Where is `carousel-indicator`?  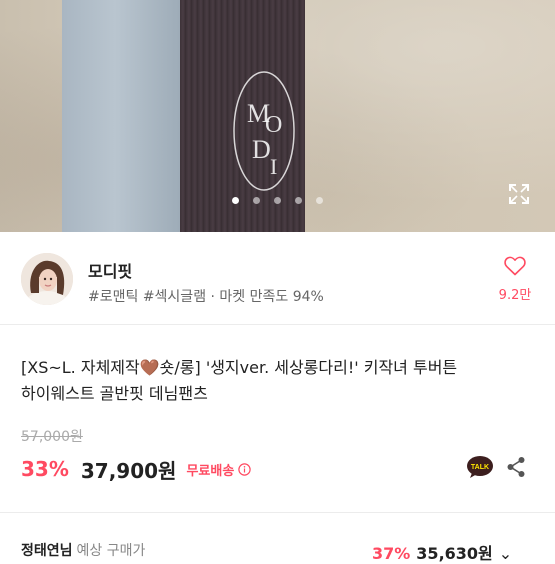
carousel-indicator is located at coordinates (277, 200).